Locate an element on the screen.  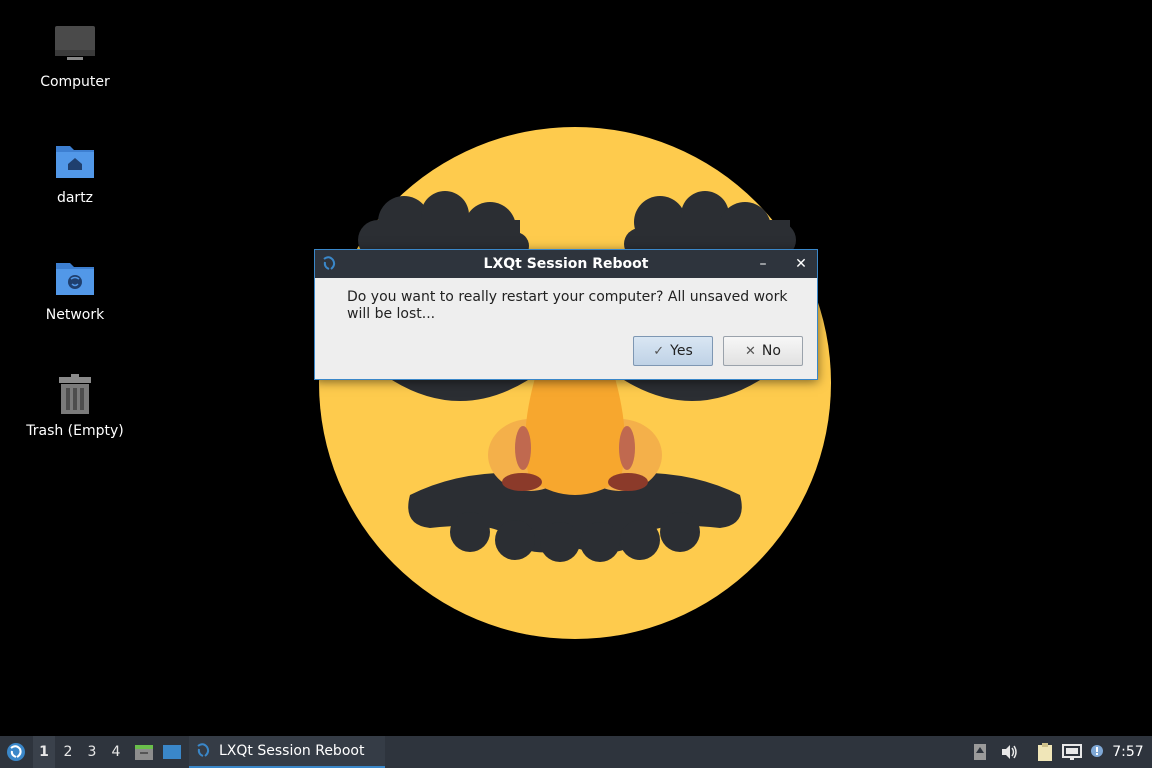
workspace-4: 4 is located at coordinates (116, 752).